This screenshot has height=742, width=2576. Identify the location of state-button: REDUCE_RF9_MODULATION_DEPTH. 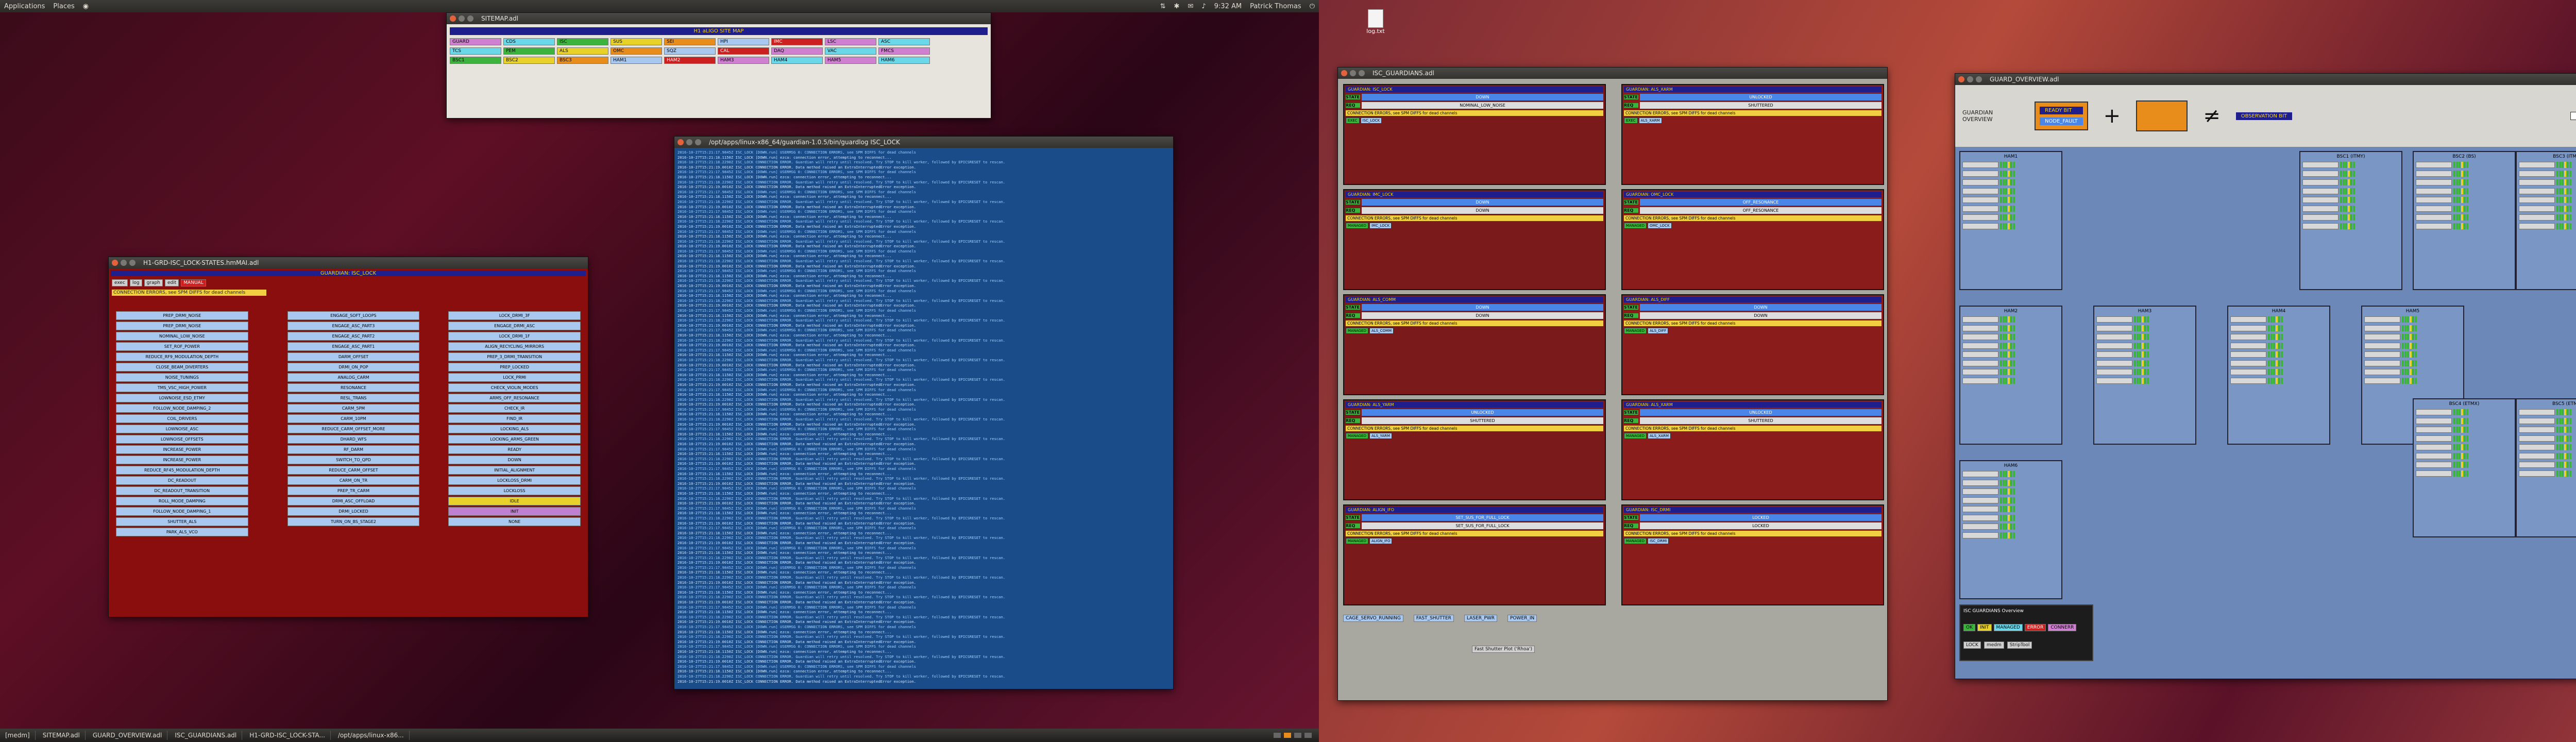
(182, 356).